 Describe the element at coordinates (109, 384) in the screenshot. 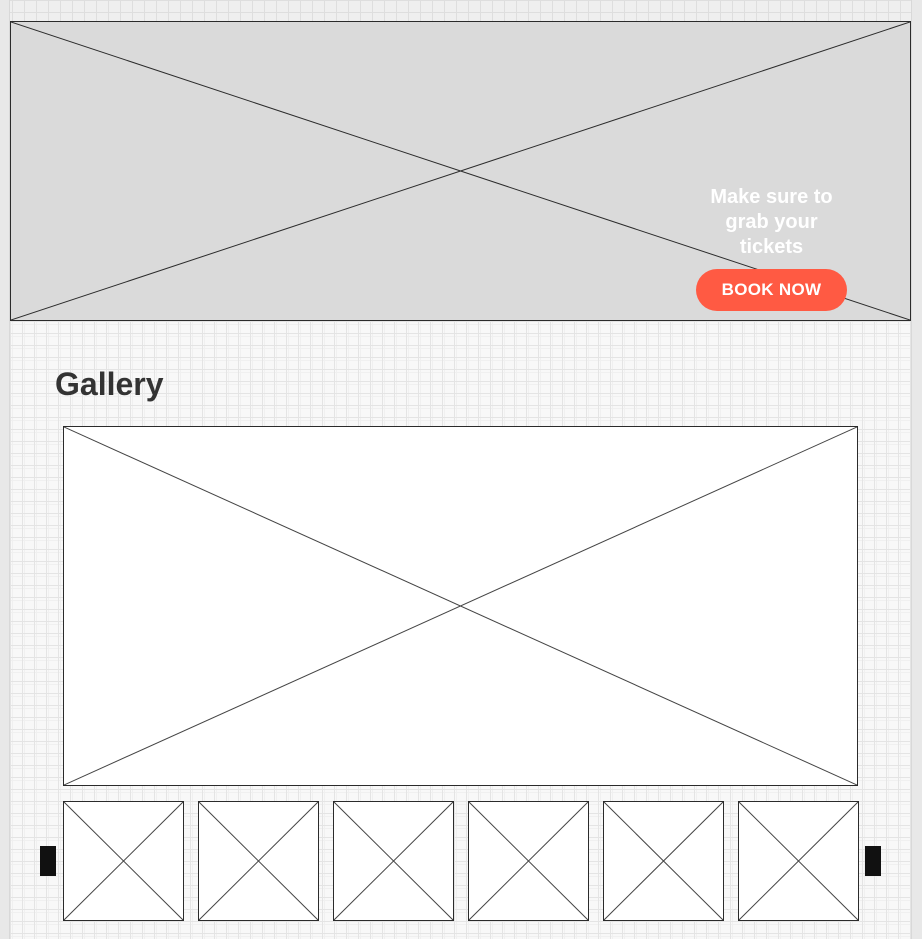

I see `gallery-title: Gallery` at that location.